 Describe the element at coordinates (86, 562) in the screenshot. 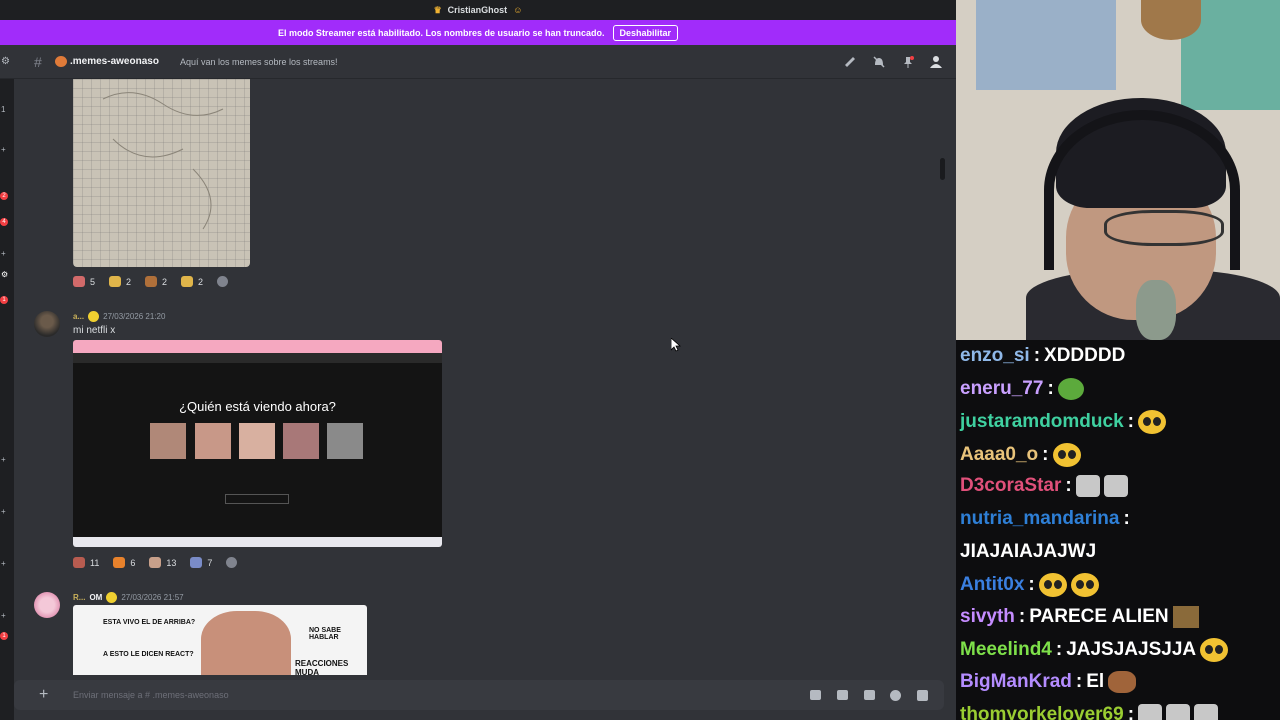

I see `reaction: 11` at that location.